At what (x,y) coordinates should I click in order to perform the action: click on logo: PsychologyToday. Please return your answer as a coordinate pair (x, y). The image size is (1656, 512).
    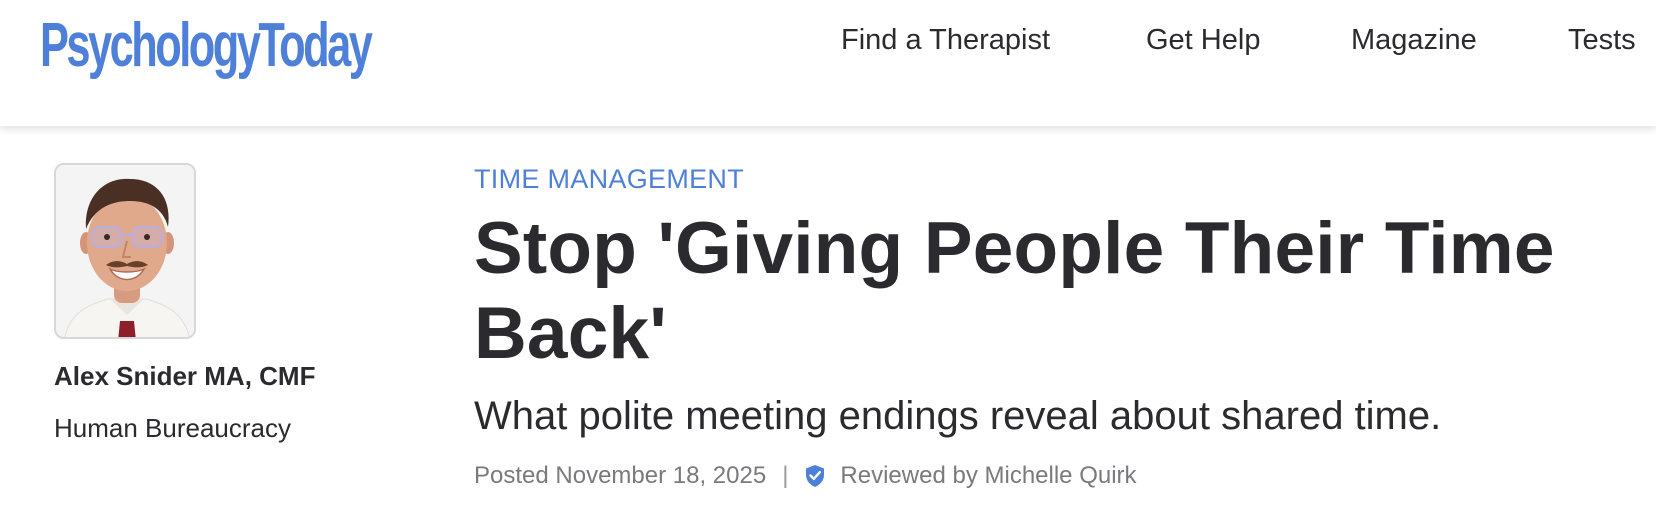
    Looking at the image, I should click on (276, 46).